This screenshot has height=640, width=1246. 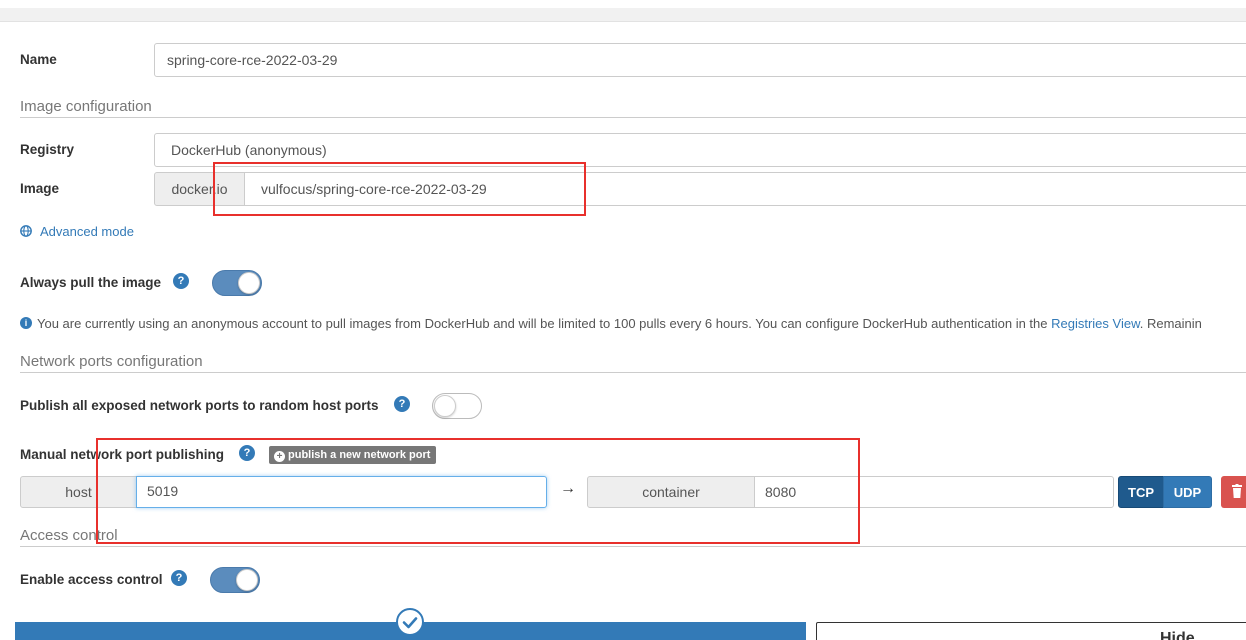 What do you see at coordinates (1141, 492) in the screenshot?
I see `tcp-button: TCP` at bounding box center [1141, 492].